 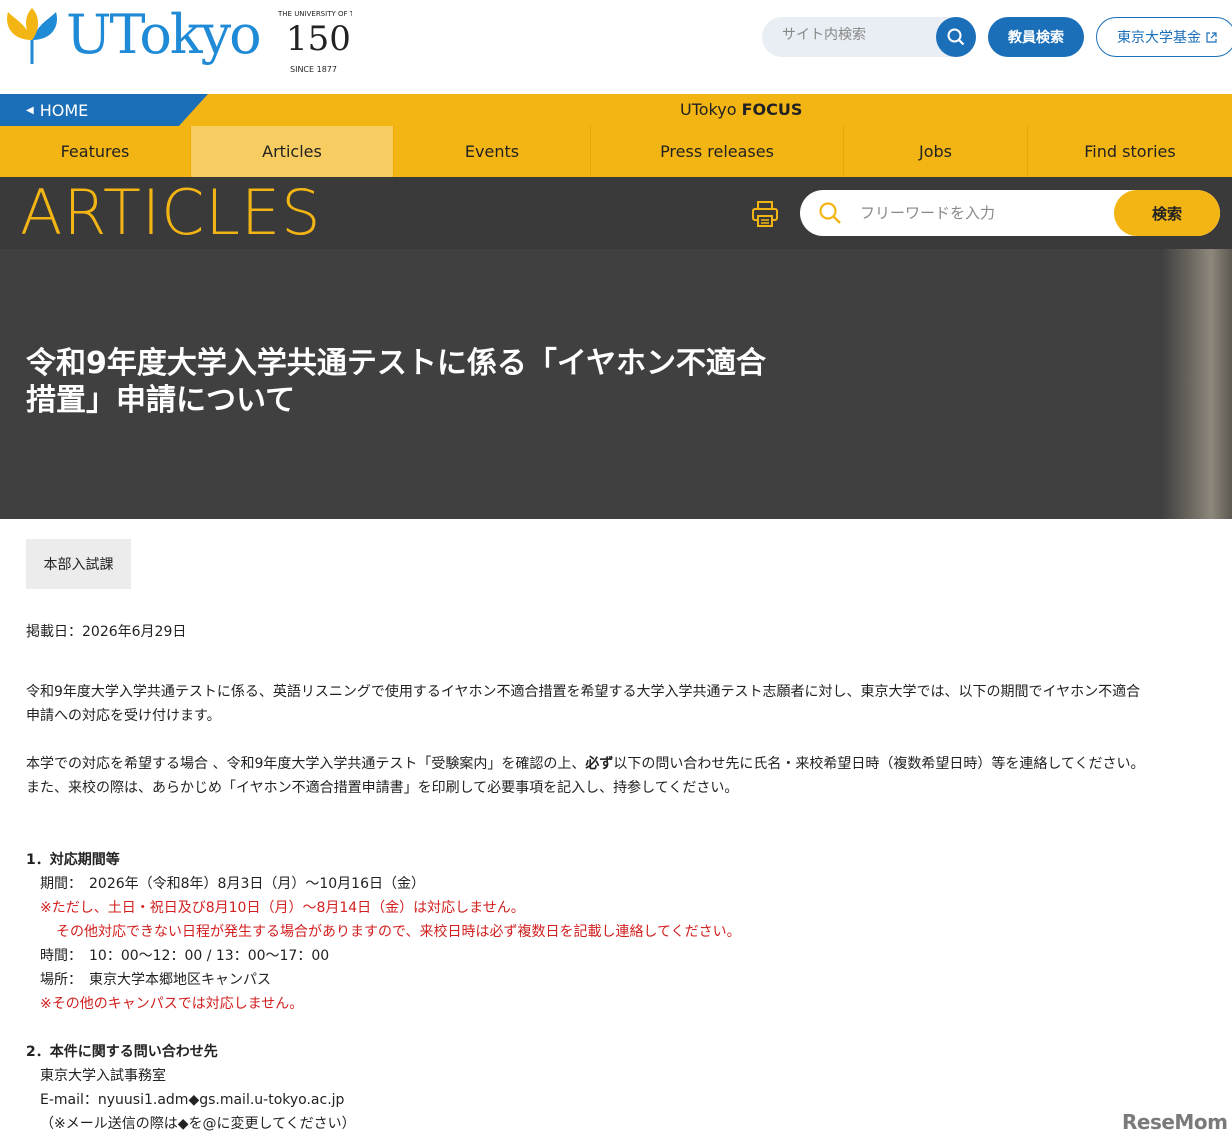 What do you see at coordinates (396, 363) in the screenshot?
I see `article-title-line1: 令和9年度大学入学共通テストに係る「イヤホン不適合` at bounding box center [396, 363].